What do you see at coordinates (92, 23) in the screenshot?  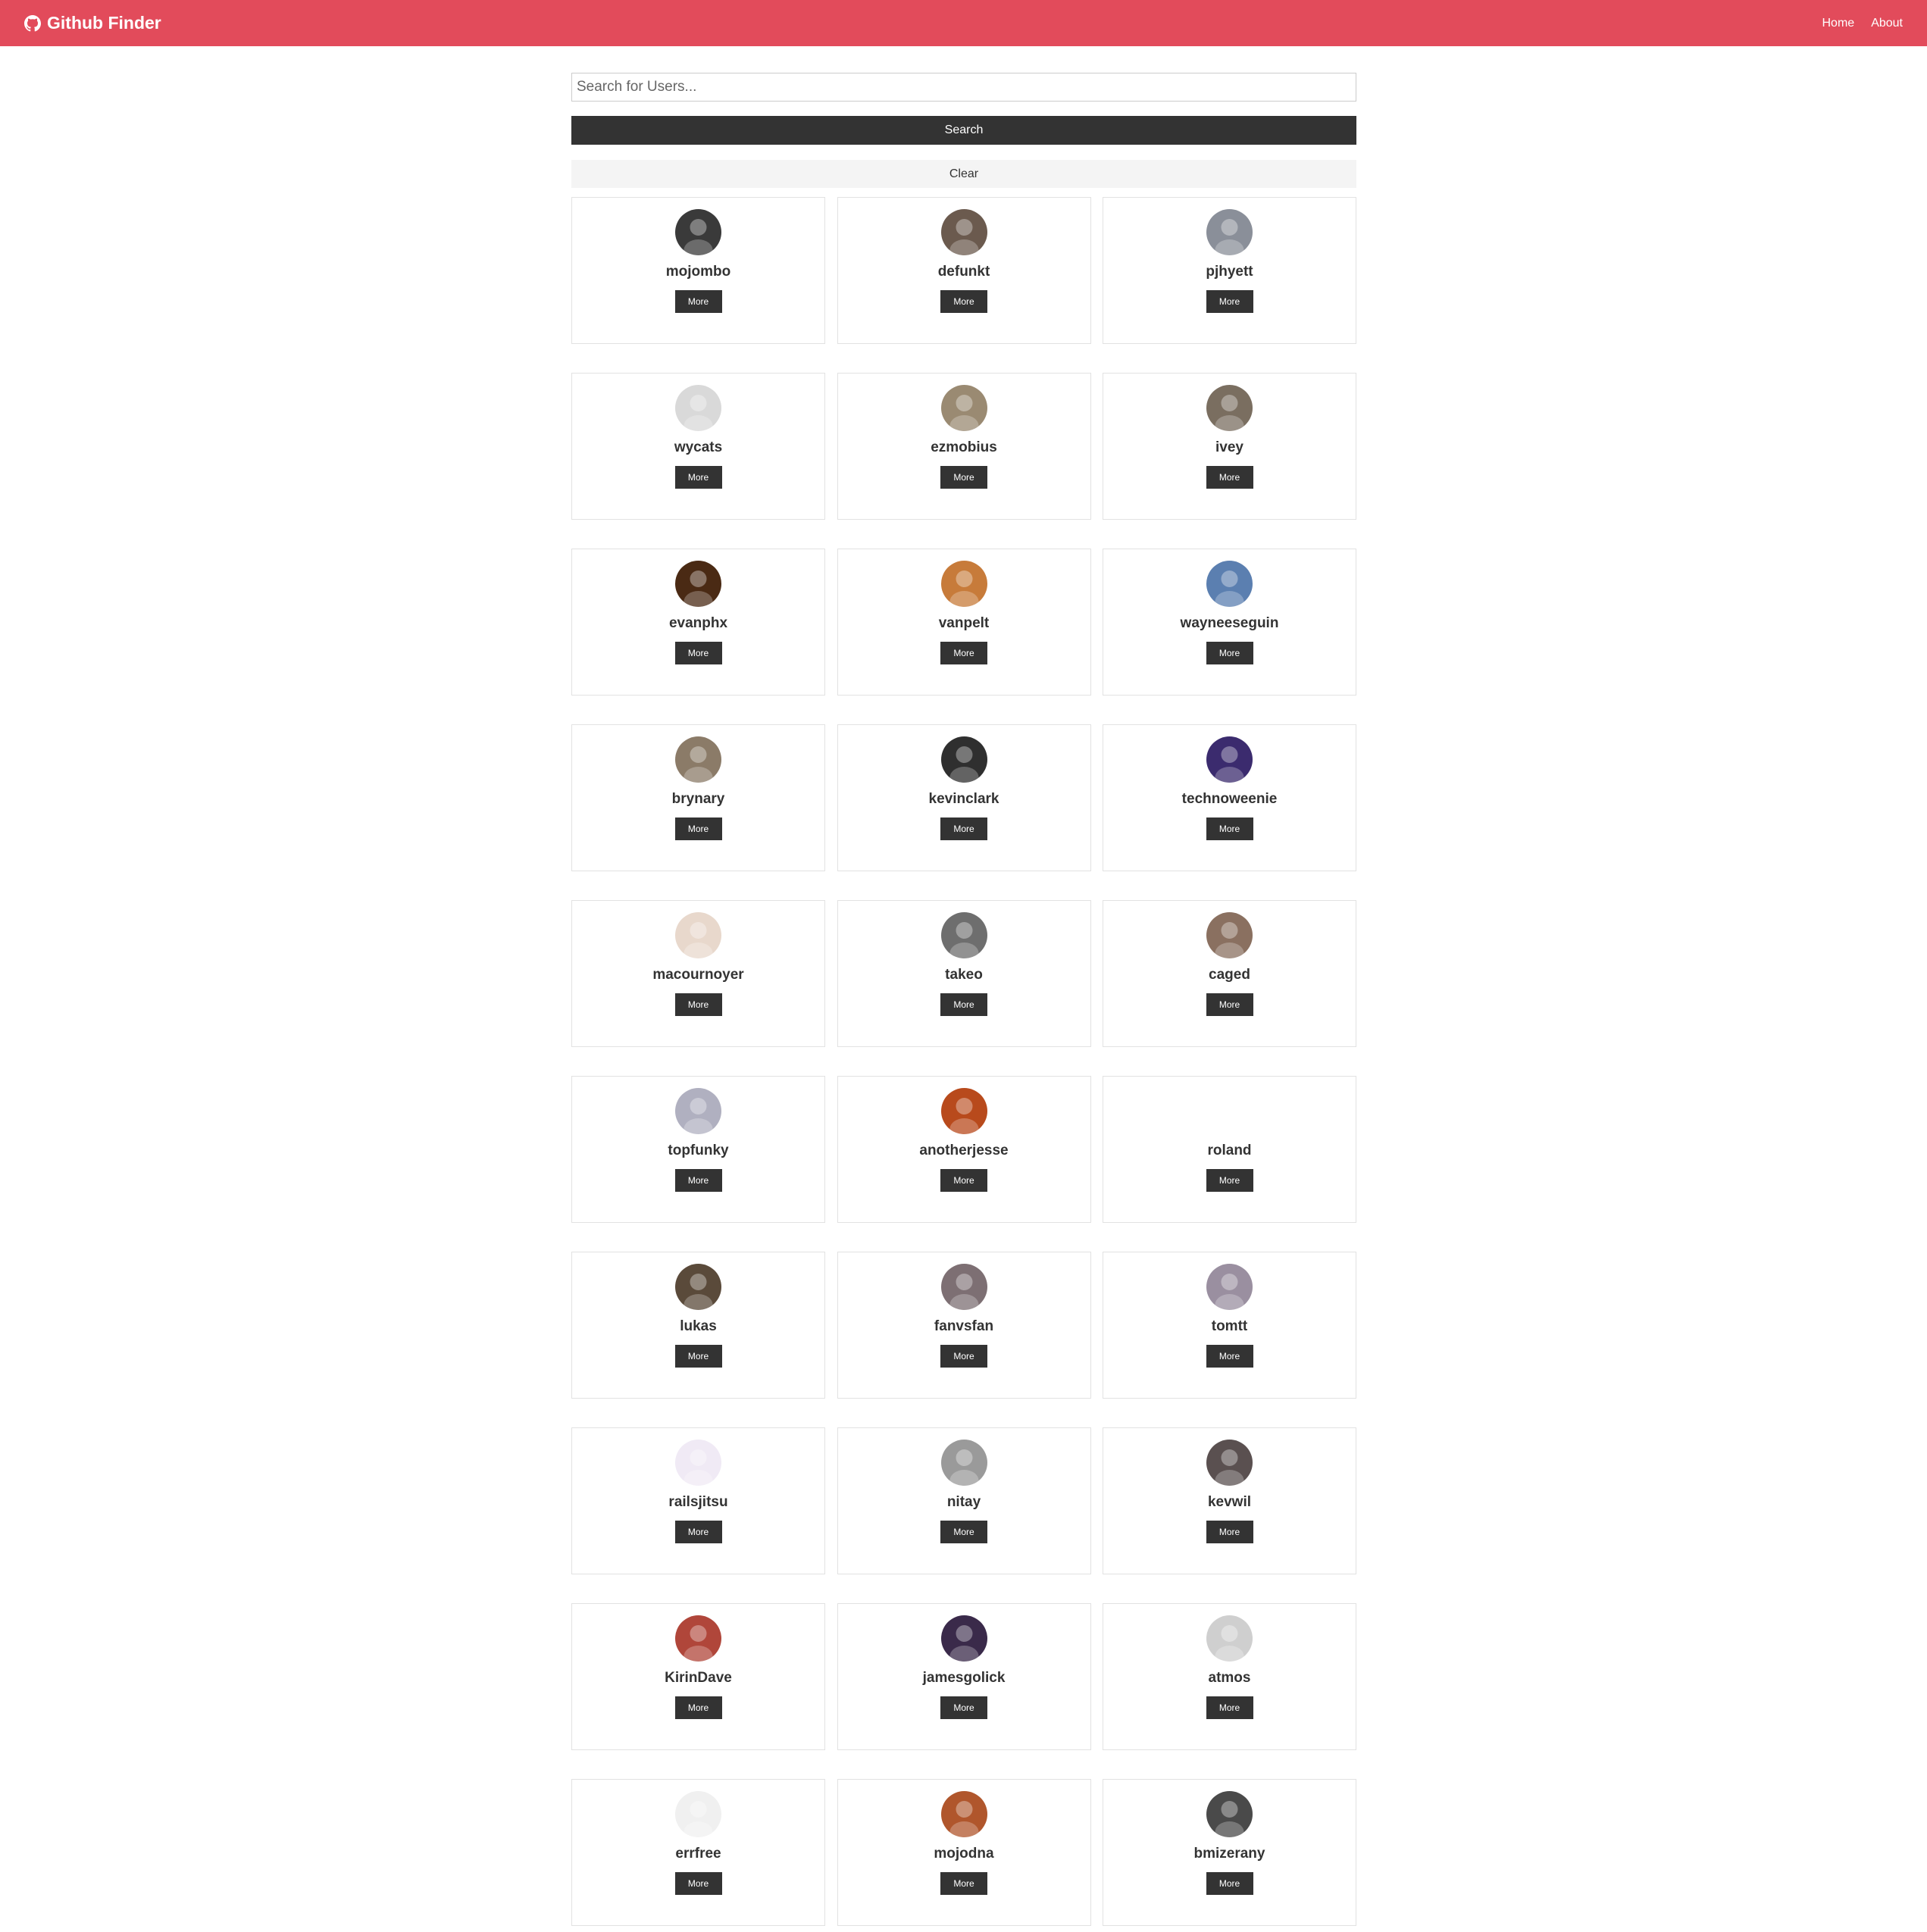 I see `brand-link: Github Finder` at bounding box center [92, 23].